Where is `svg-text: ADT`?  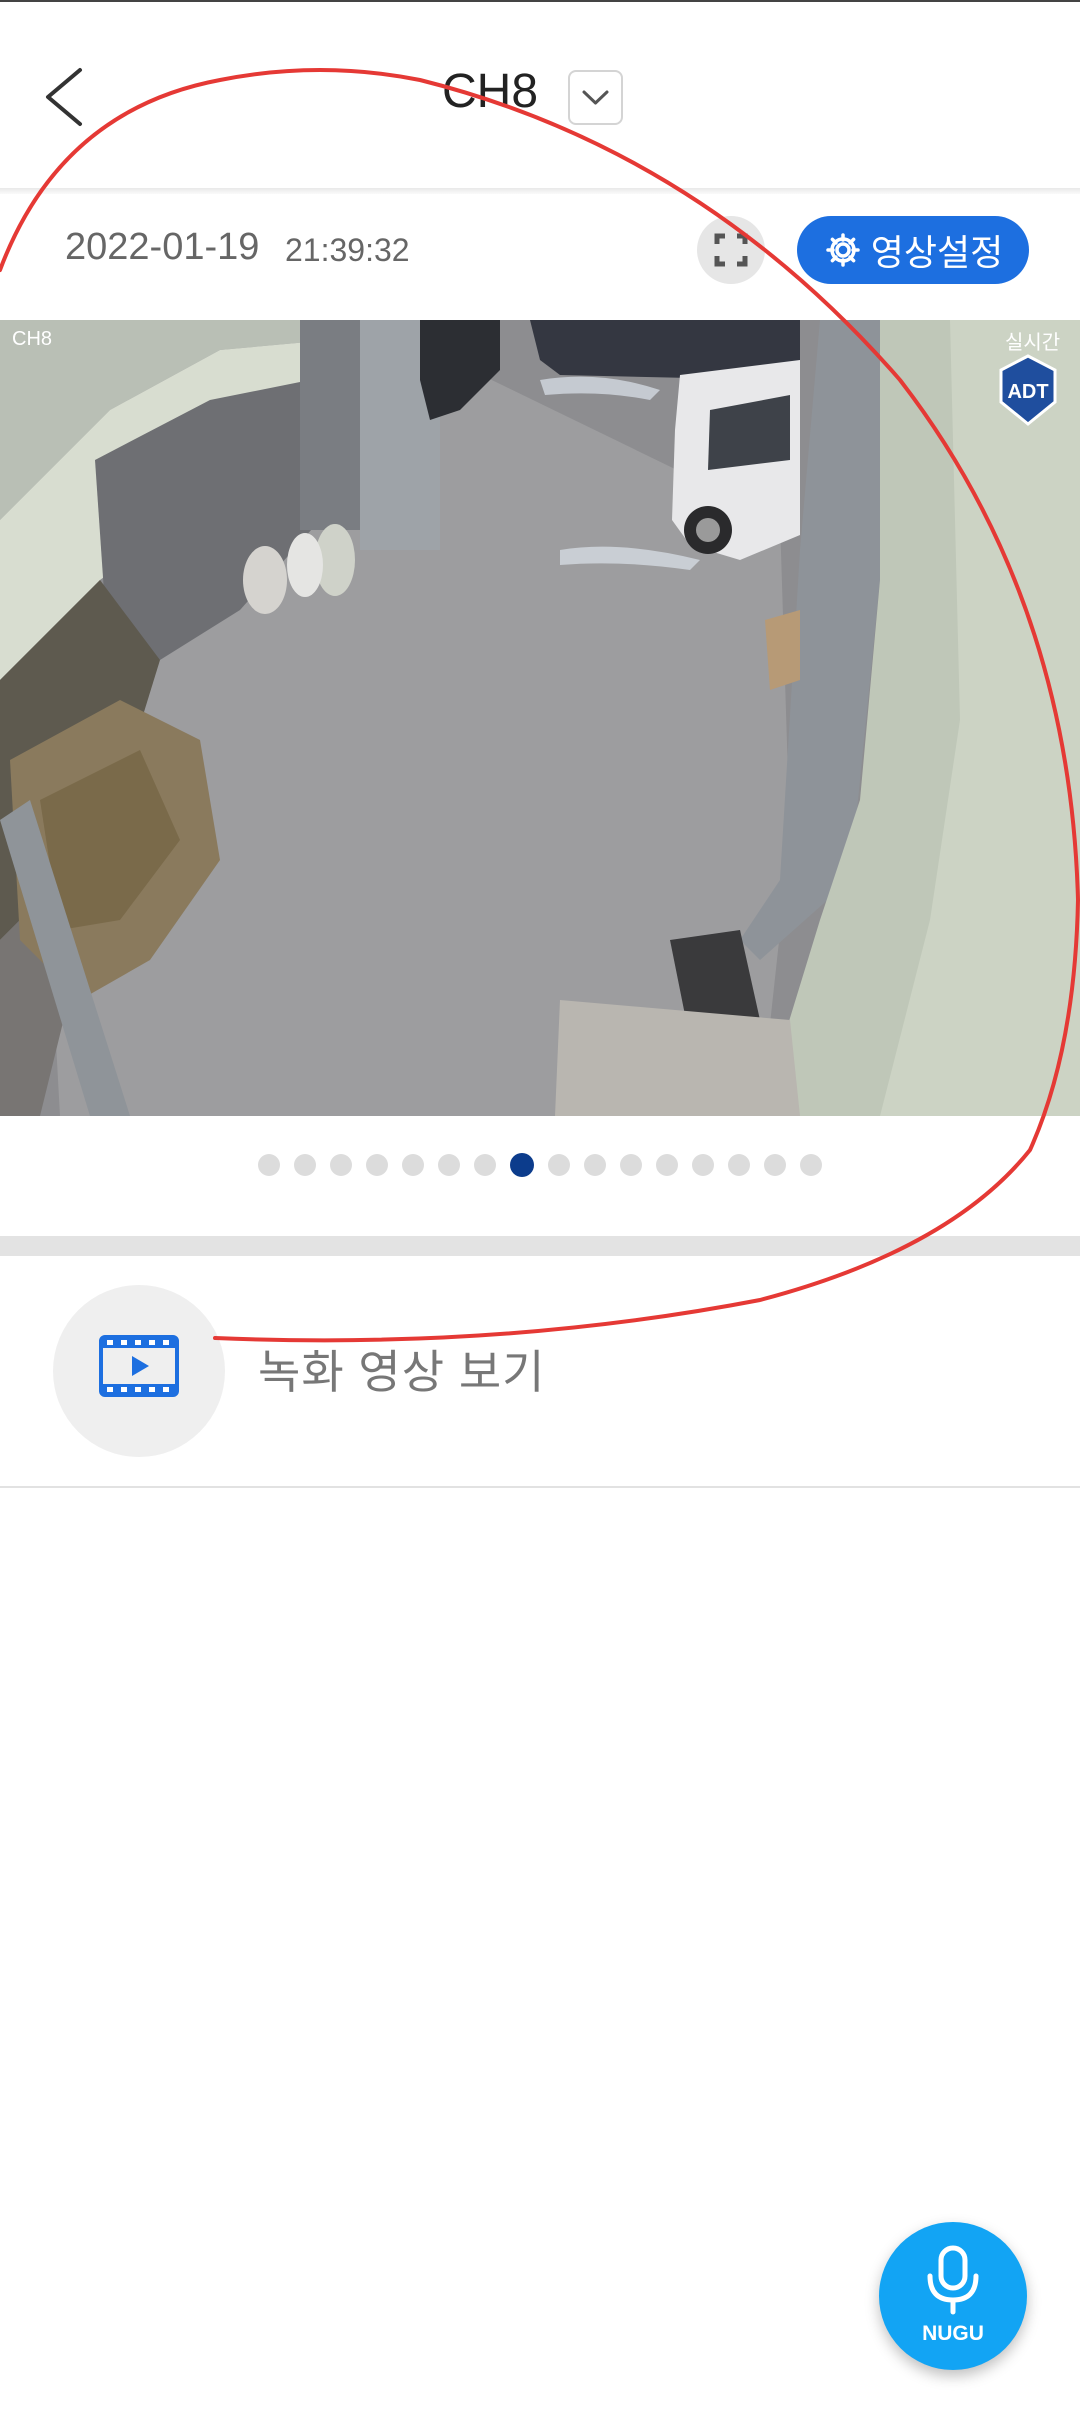 svg-text: ADT is located at coordinates (1027, 392).